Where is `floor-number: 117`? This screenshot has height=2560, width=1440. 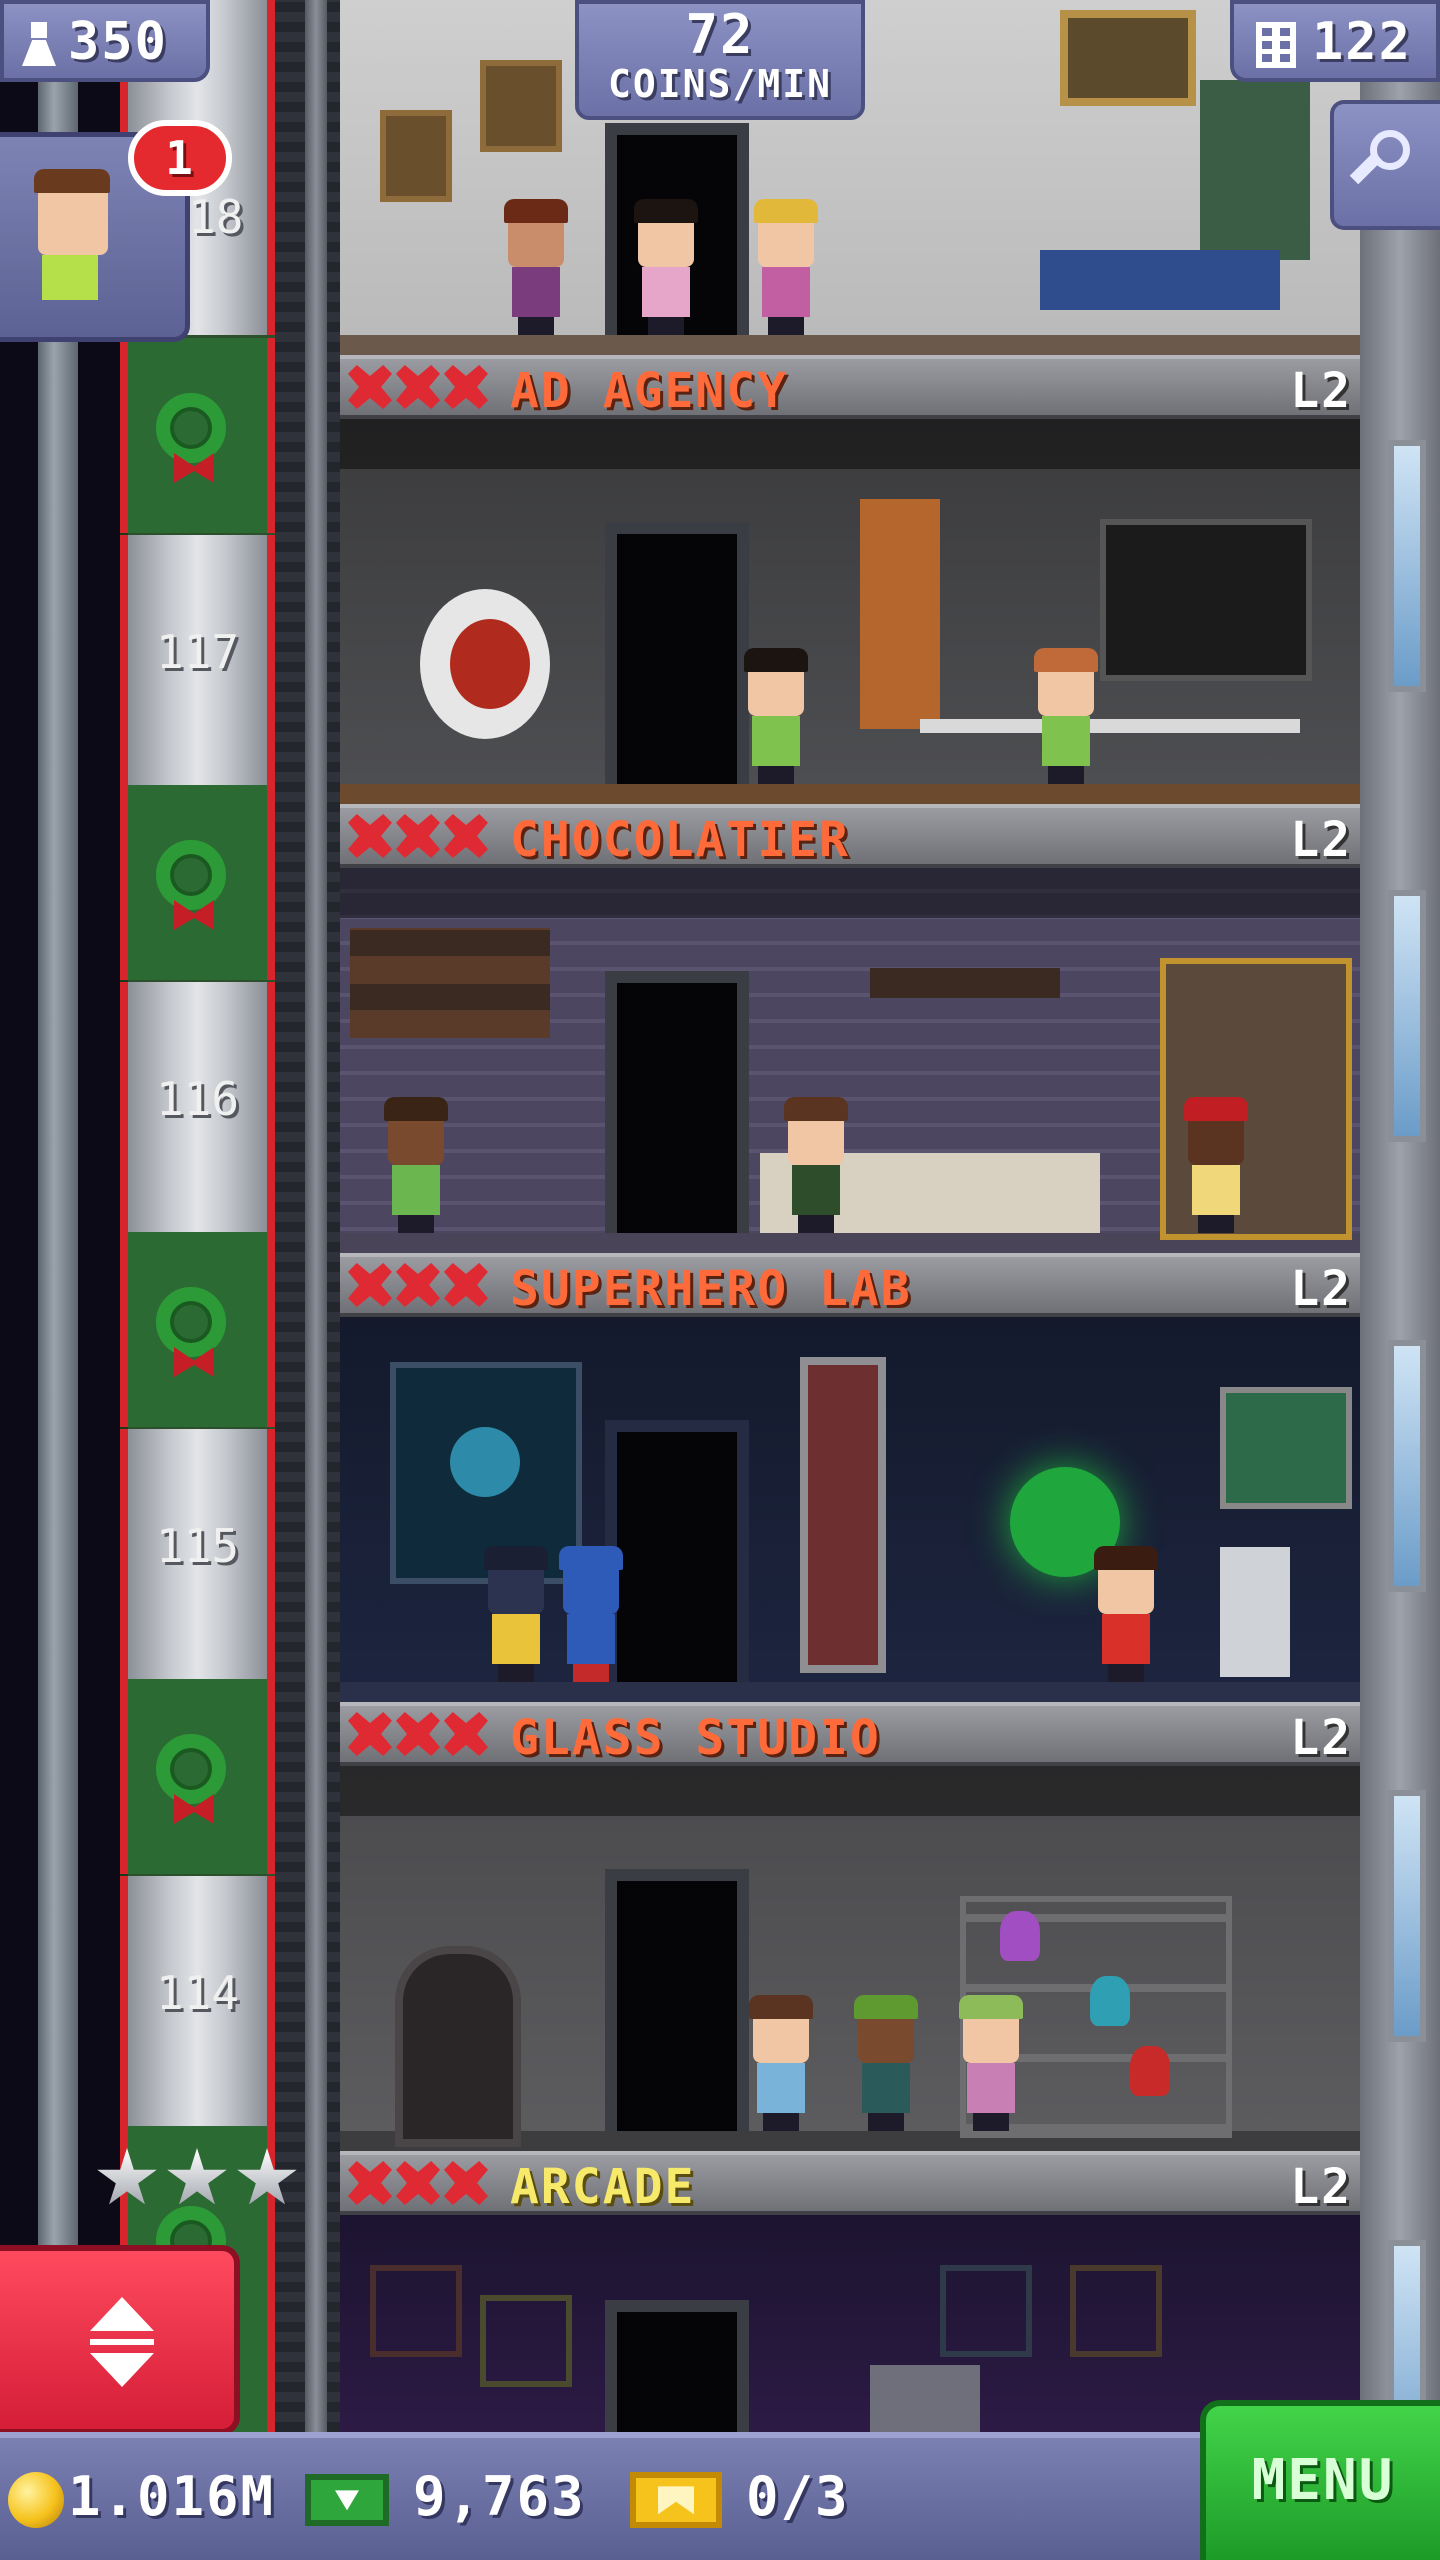 floor-number: 117 is located at coordinates (197, 652).